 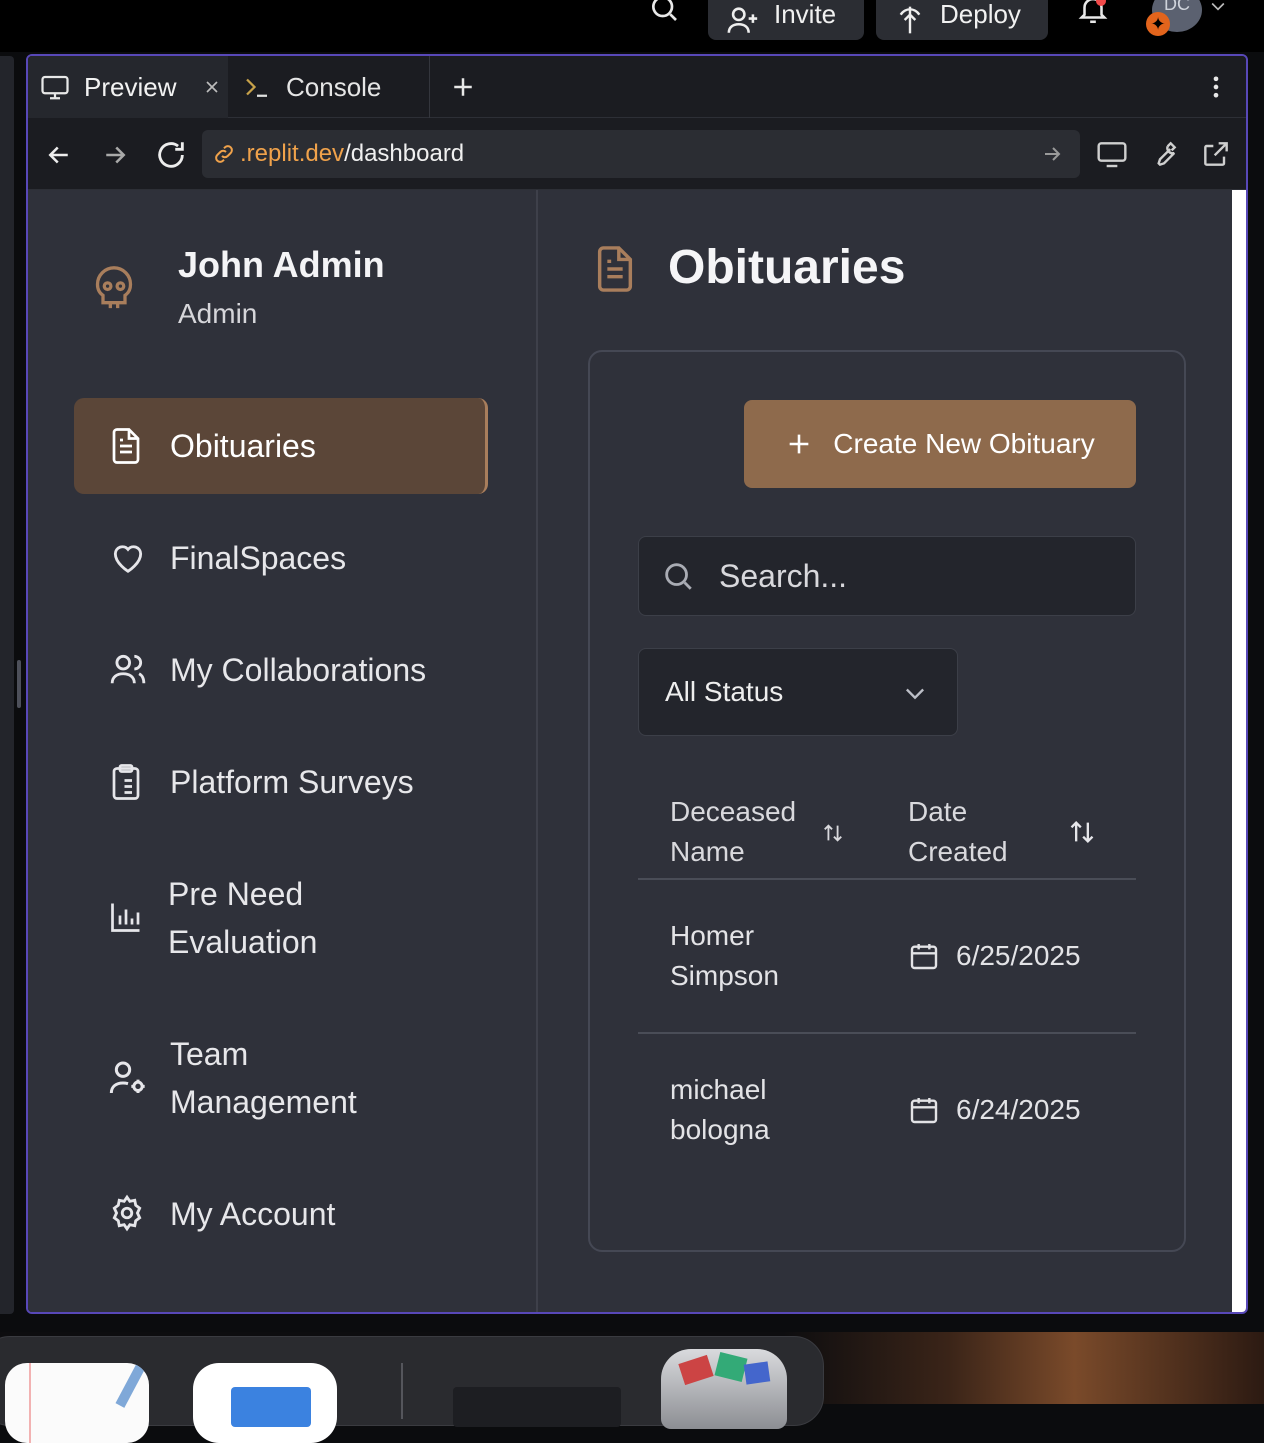 What do you see at coordinates (887, 879) in the screenshot?
I see `table-header-divider` at bounding box center [887, 879].